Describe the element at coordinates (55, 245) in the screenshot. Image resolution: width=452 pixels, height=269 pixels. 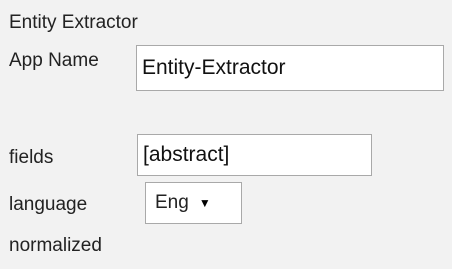
I see `normalized-label: normalized` at that location.